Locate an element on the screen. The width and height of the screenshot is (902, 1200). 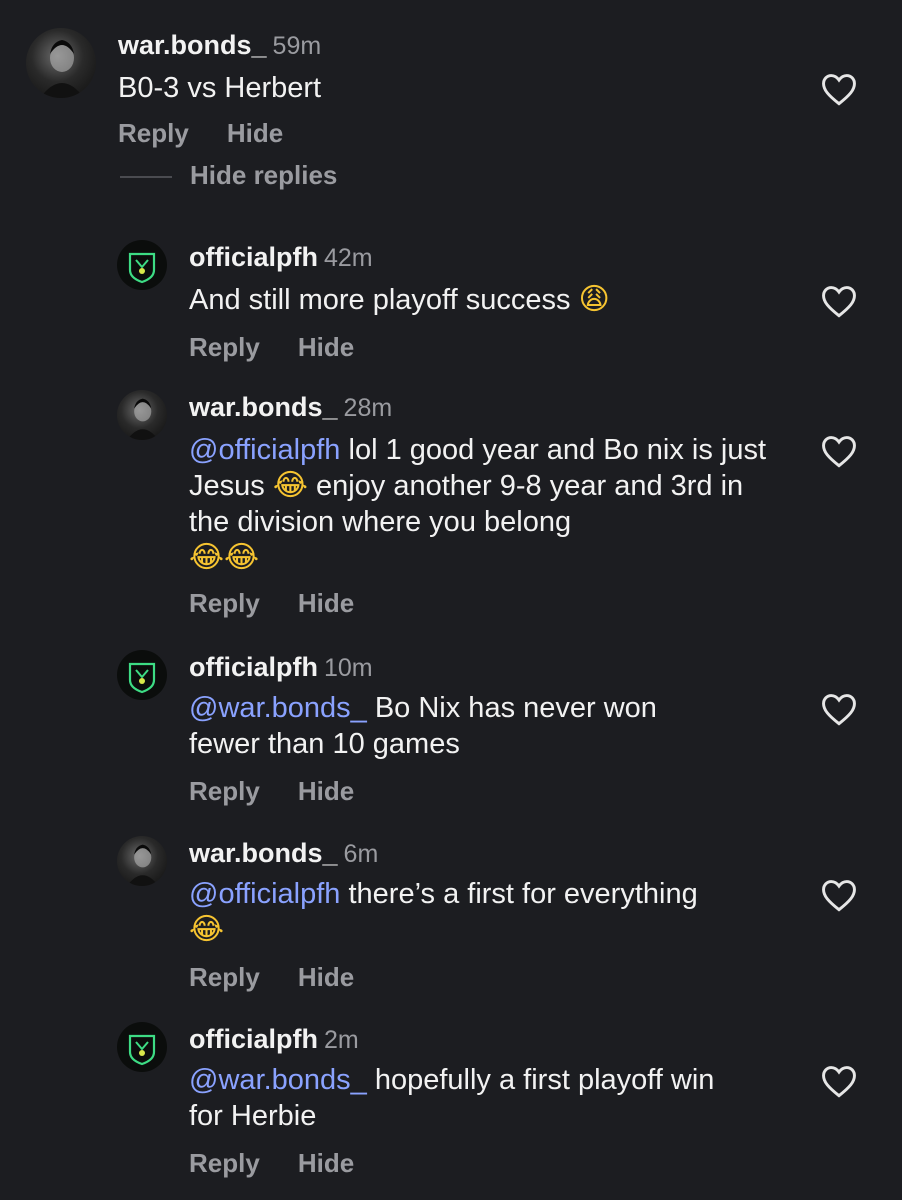
hide-replies-label: Hide replies is located at coordinates (264, 175).